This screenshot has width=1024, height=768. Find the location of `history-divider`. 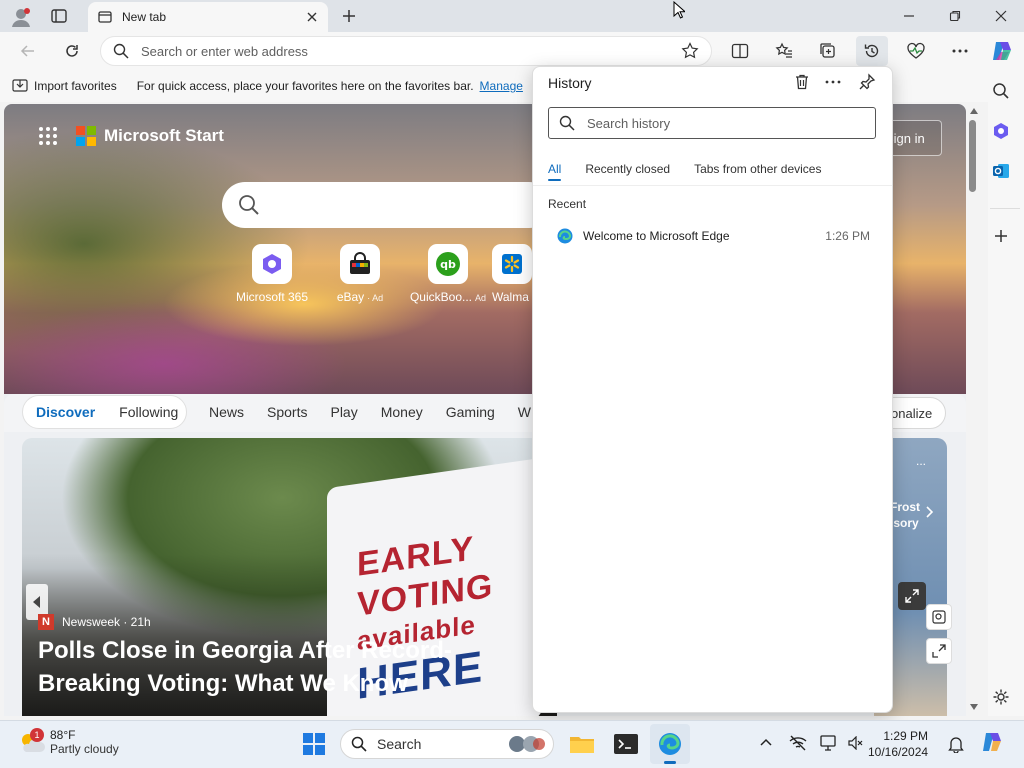

history-divider is located at coordinates (712, 185).